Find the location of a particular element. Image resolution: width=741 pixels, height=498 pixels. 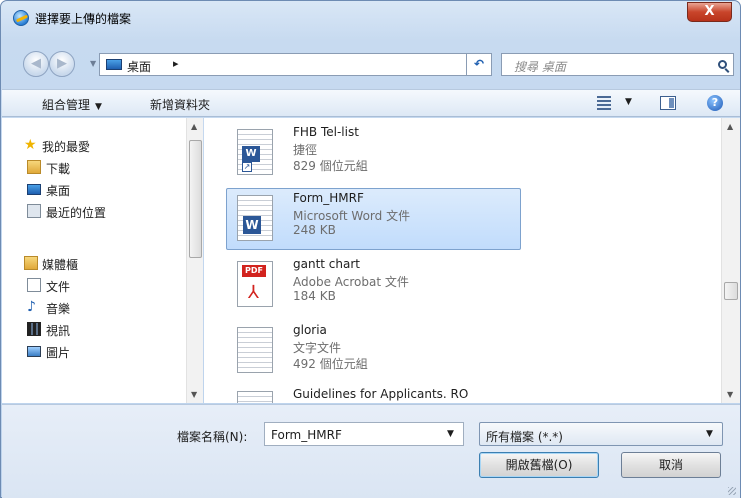

desktop-icon is located at coordinates (34, 189).